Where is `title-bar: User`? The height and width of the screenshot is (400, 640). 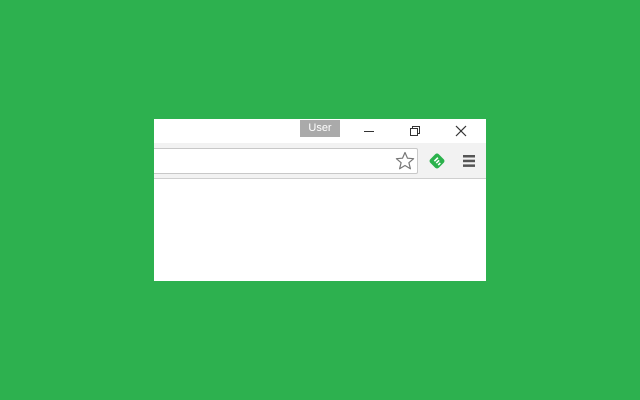 title-bar: User is located at coordinates (320, 131).